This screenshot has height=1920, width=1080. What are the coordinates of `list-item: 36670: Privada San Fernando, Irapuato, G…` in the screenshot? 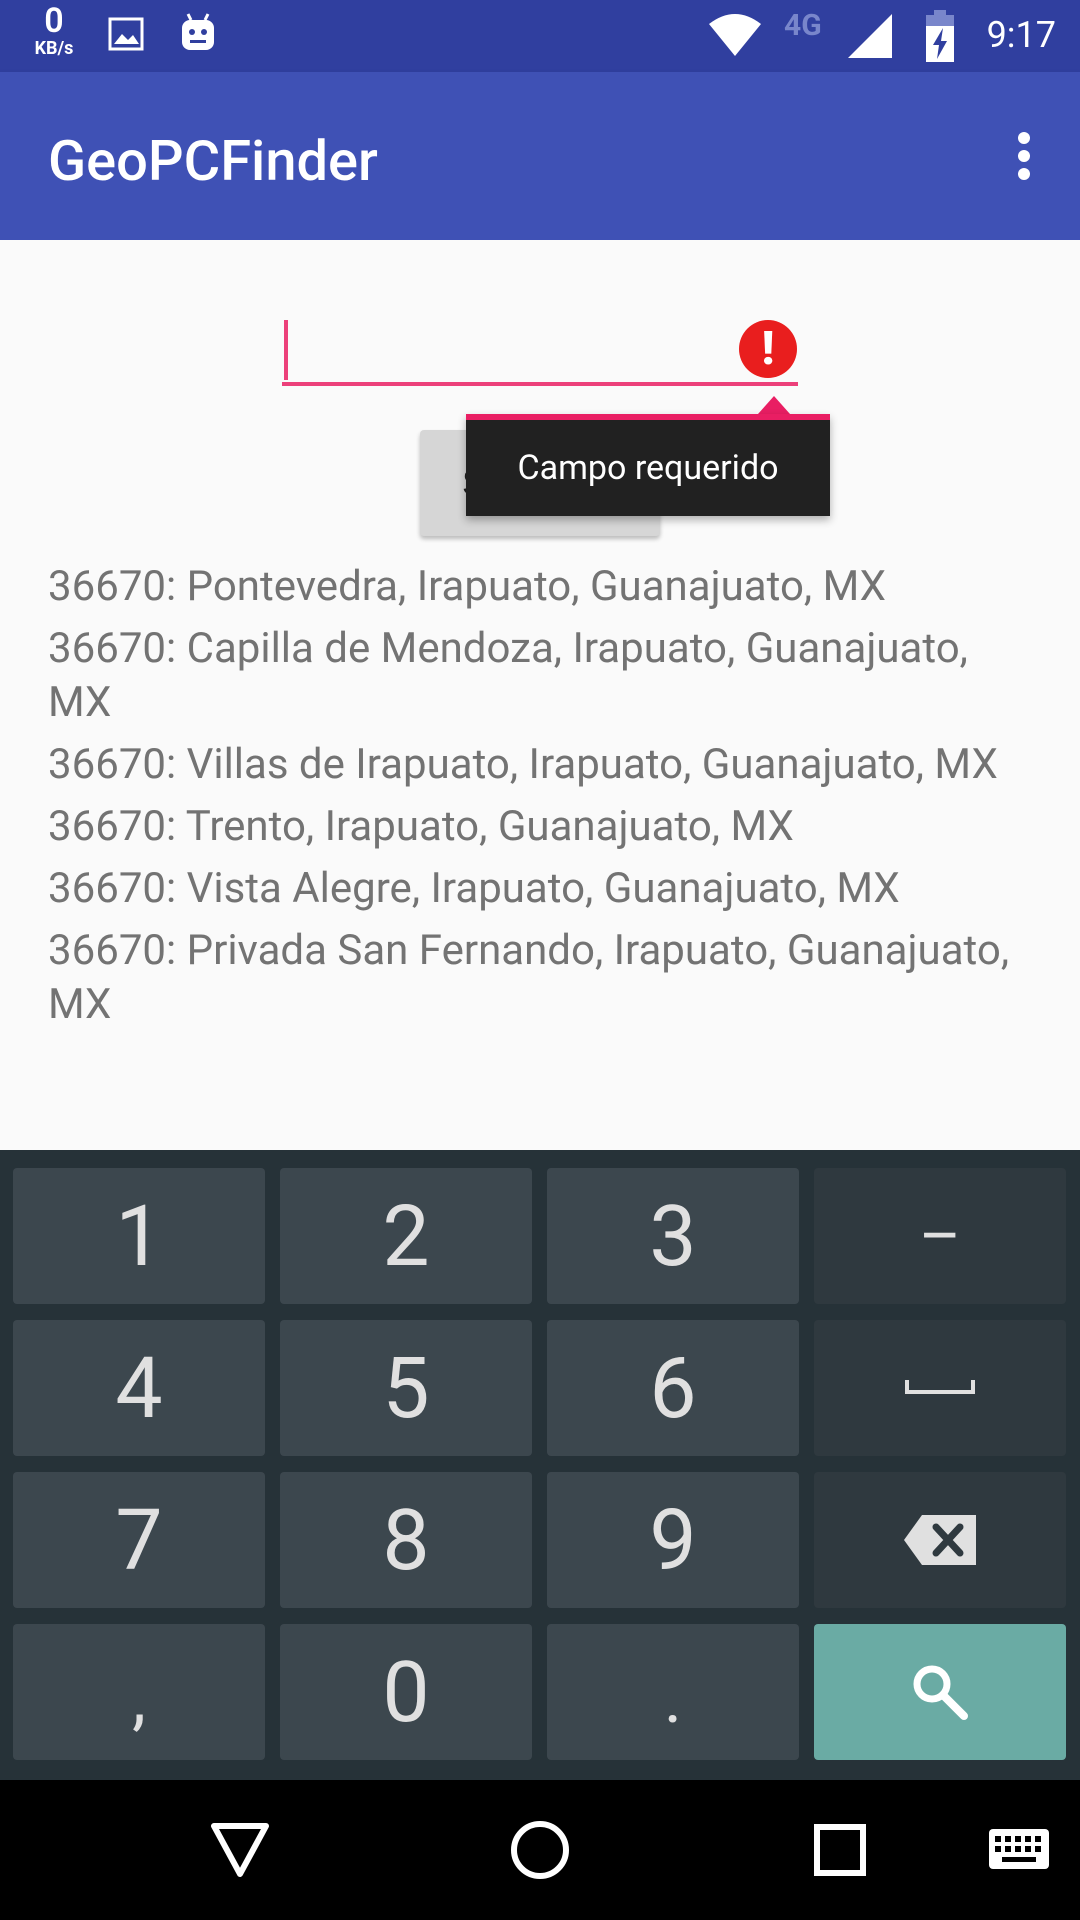 It's located at (538, 978).